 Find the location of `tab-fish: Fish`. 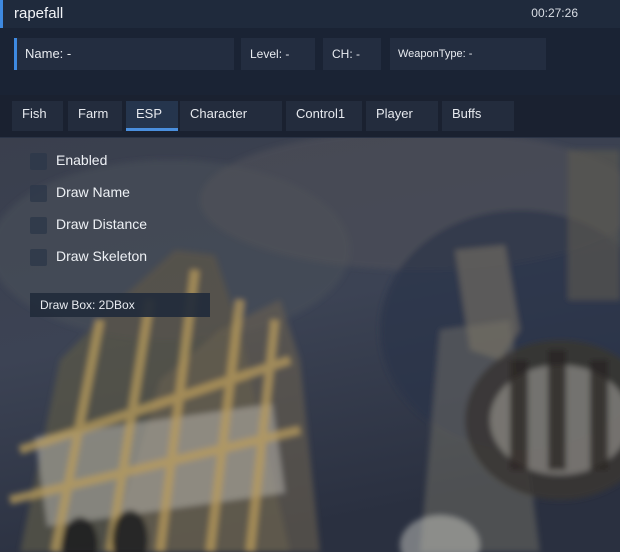

tab-fish: Fish is located at coordinates (37, 116).